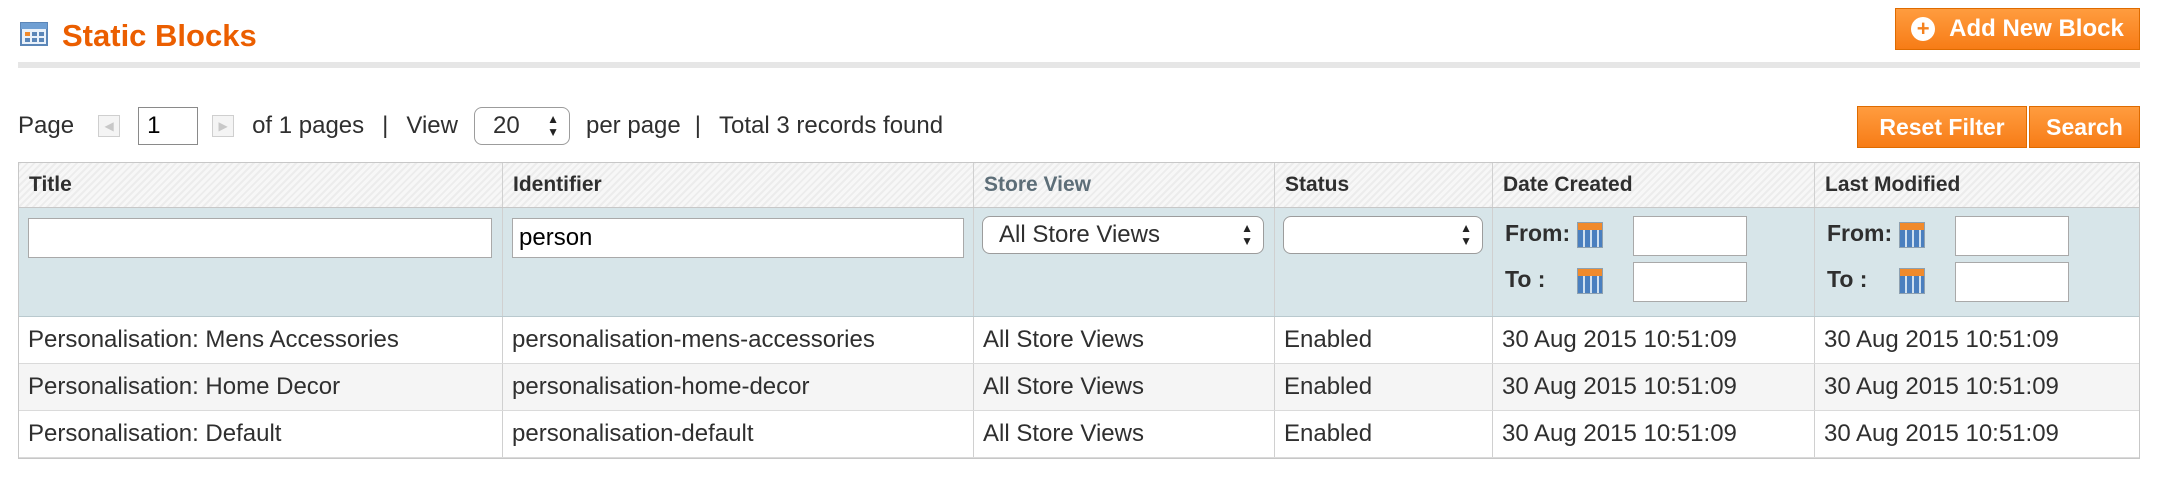 The image size is (2158, 482). Describe the element at coordinates (432, 125) in the screenshot. I see `view-label: View` at that location.